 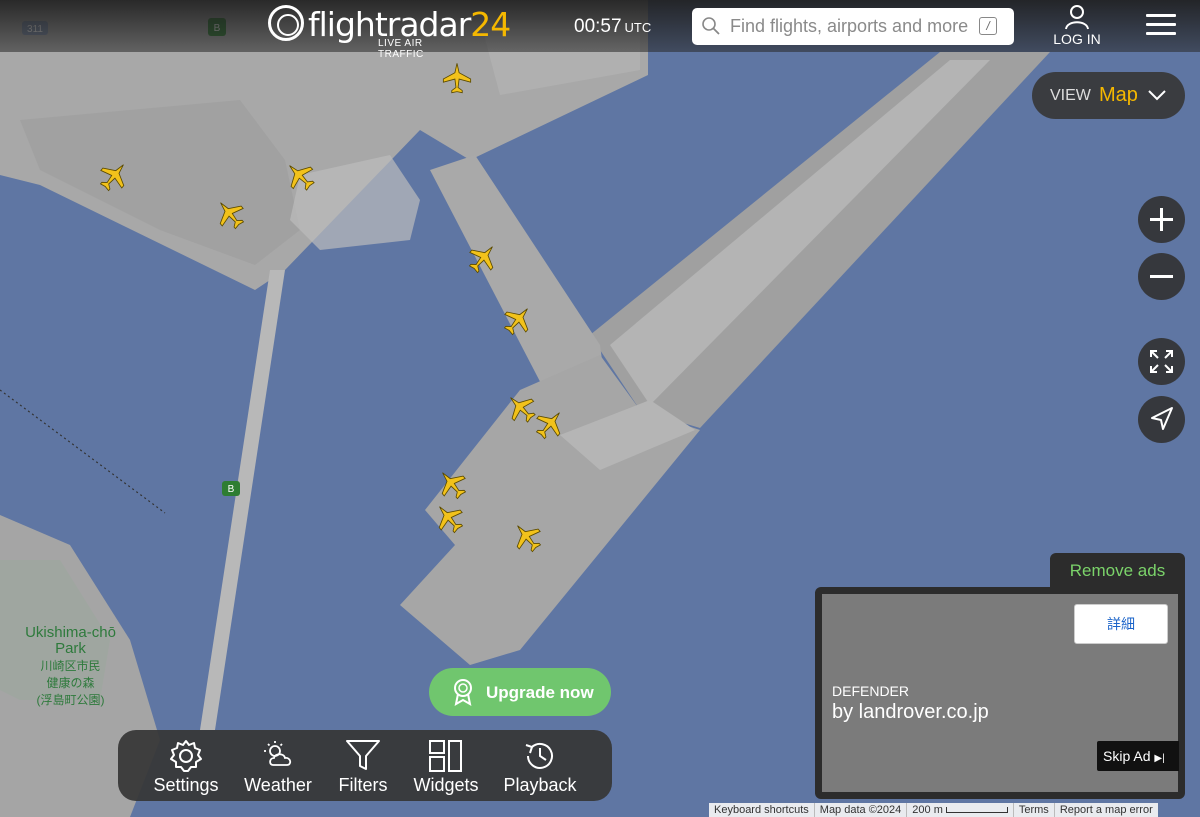 I want to click on clock-timezone: UTC, so click(x=638, y=27).